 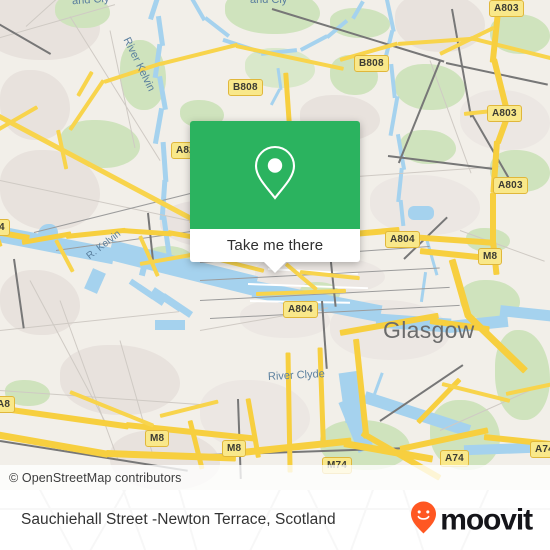 I want to click on popup-icon-area, so click(x=275, y=175).